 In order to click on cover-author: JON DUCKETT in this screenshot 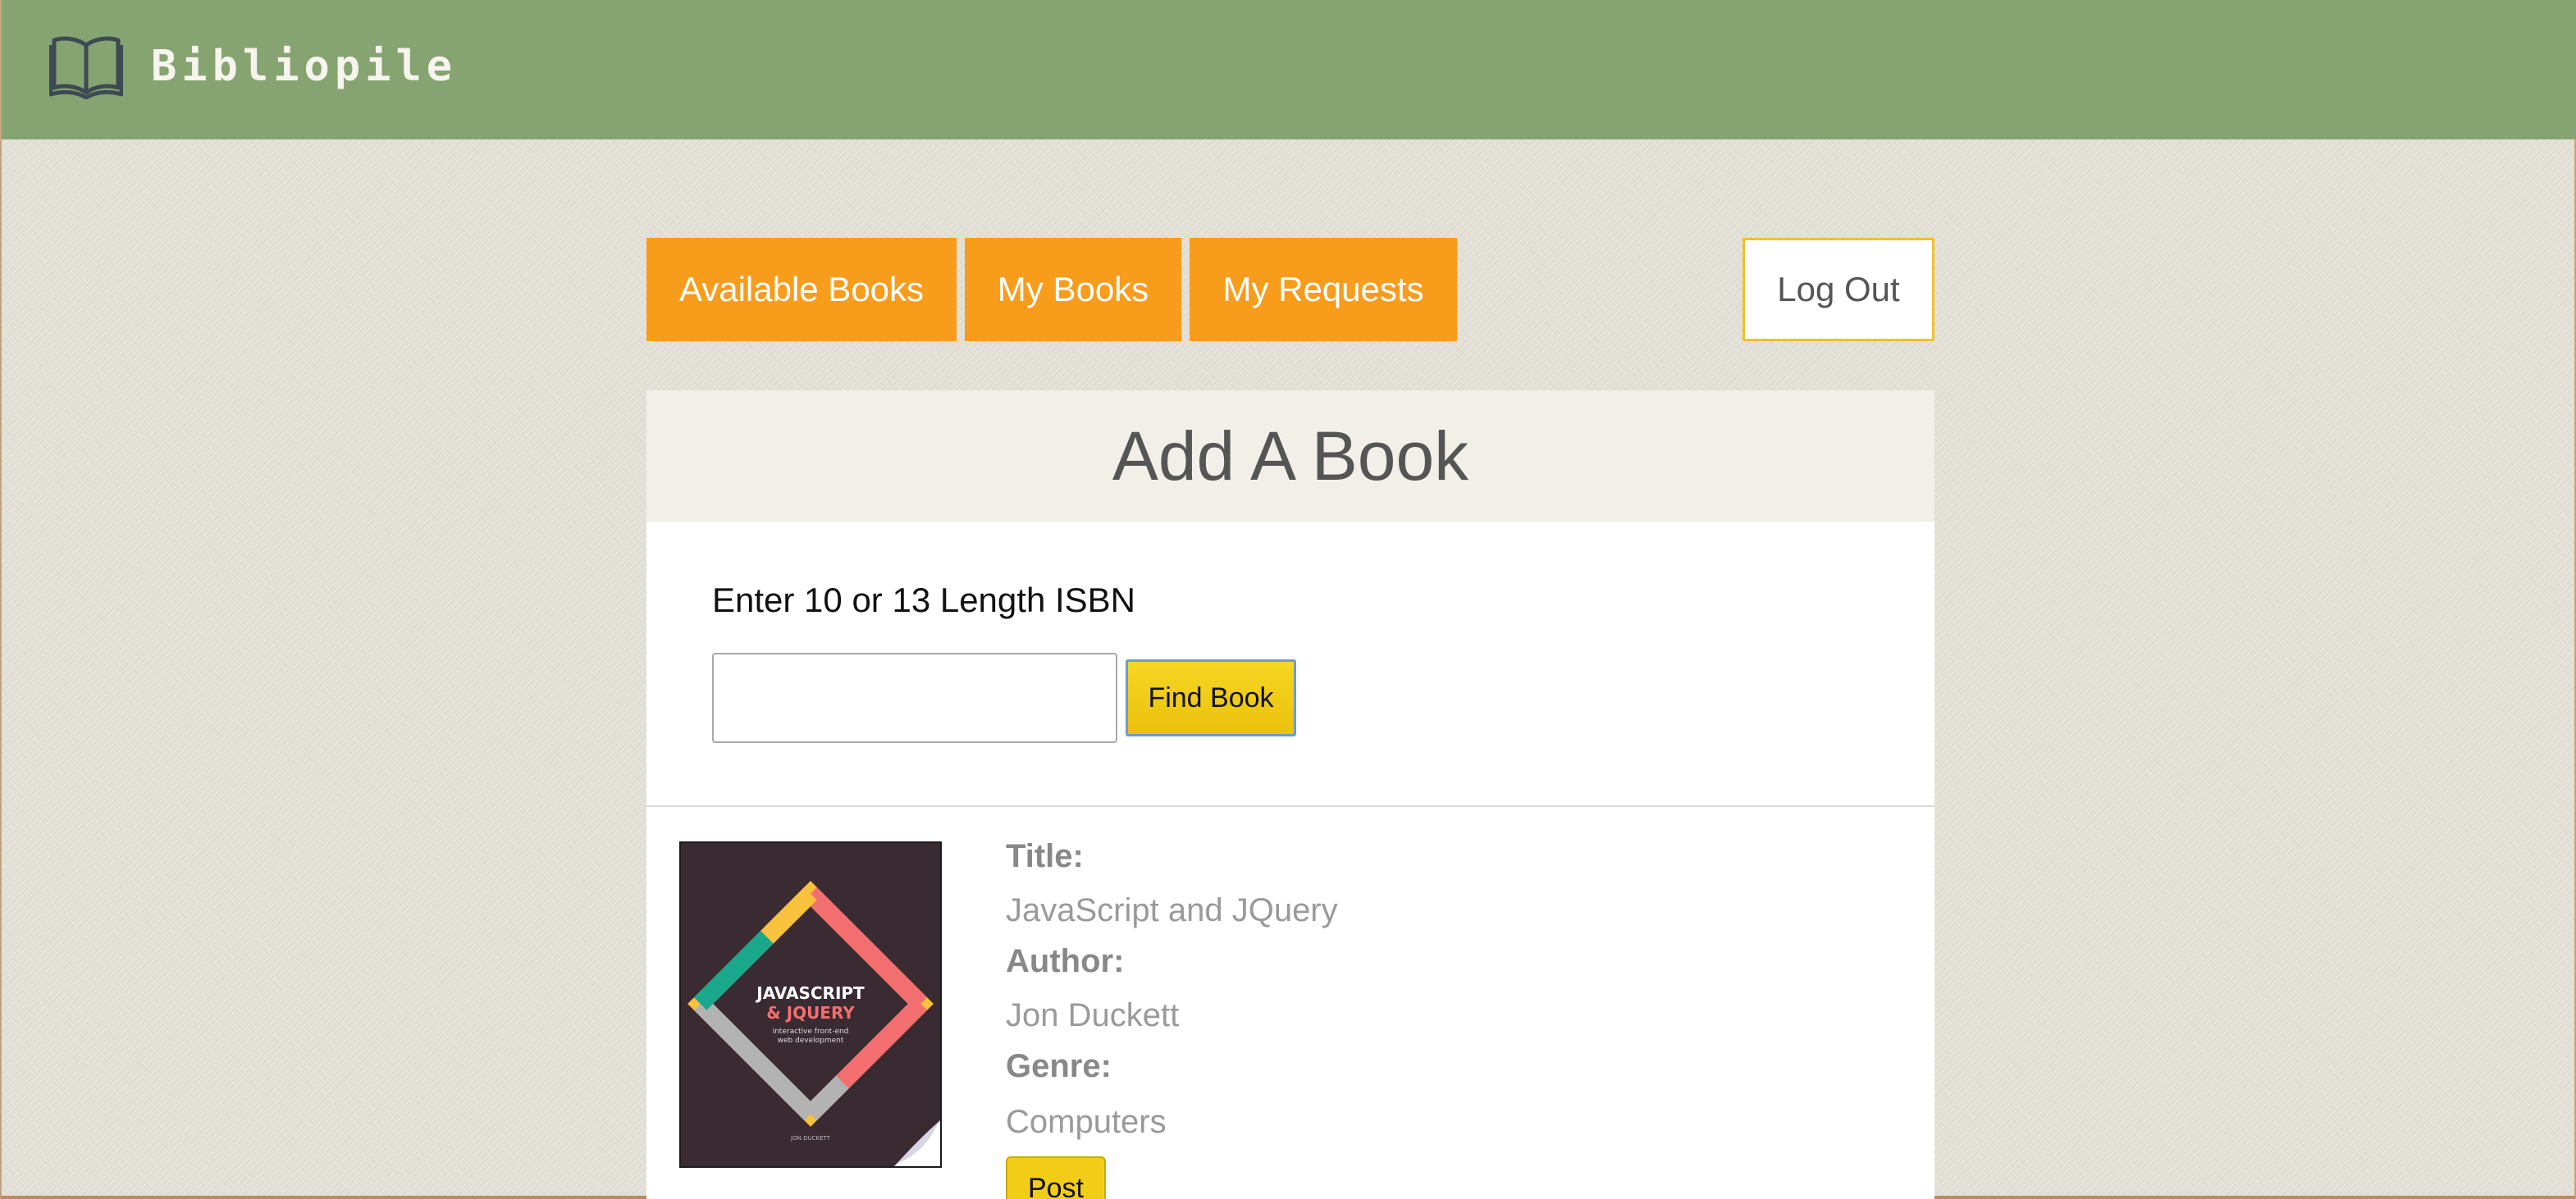, I will do `click(810, 1138)`.